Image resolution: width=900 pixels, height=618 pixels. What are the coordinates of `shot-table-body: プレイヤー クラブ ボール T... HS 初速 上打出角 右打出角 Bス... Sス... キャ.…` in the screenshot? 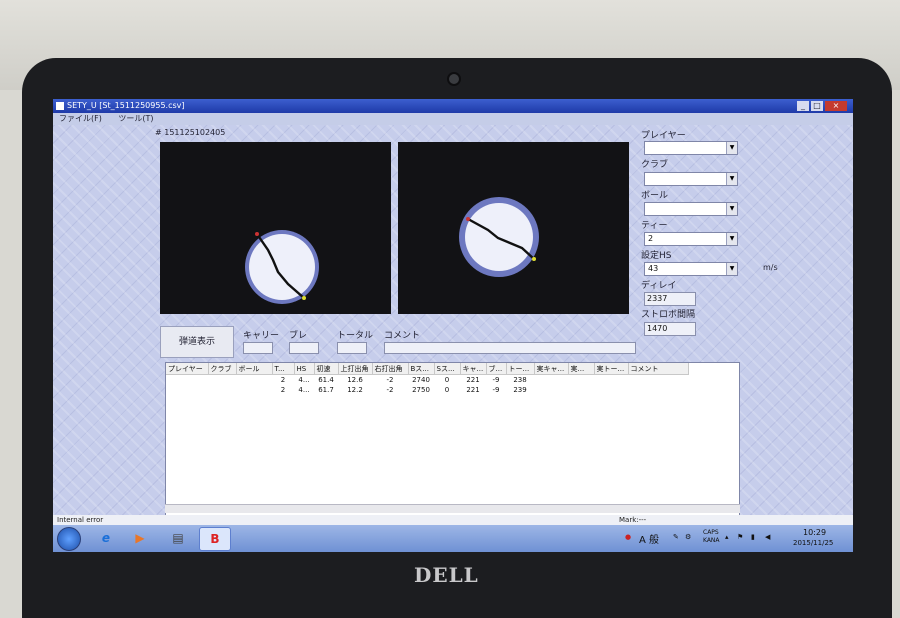 It's located at (427, 379).